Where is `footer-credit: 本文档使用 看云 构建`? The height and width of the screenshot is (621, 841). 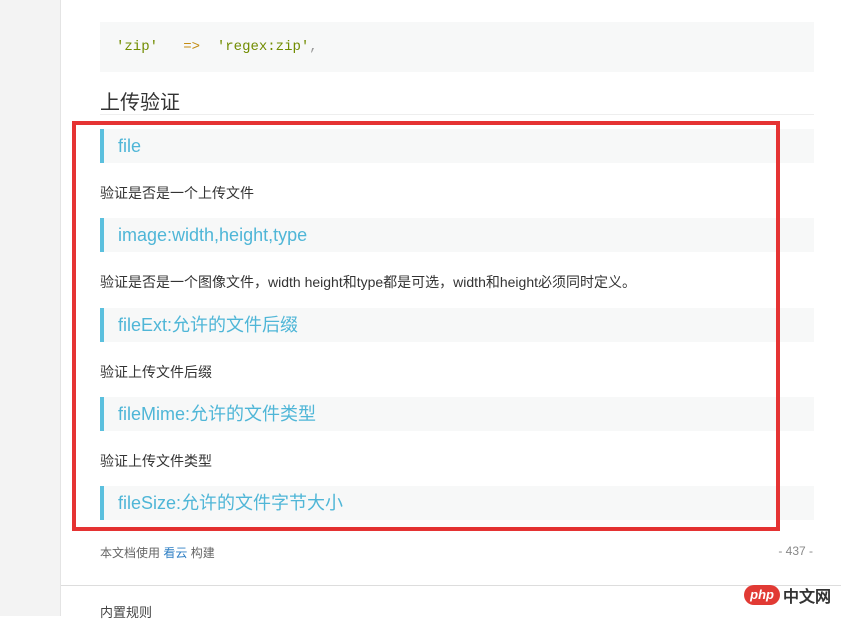 footer-credit: 本文档使用 看云 构建 is located at coordinates (157, 552).